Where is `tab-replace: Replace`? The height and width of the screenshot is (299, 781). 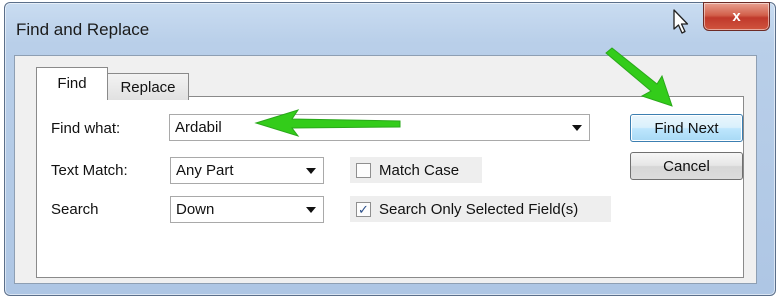
tab-replace: Replace is located at coordinates (148, 86).